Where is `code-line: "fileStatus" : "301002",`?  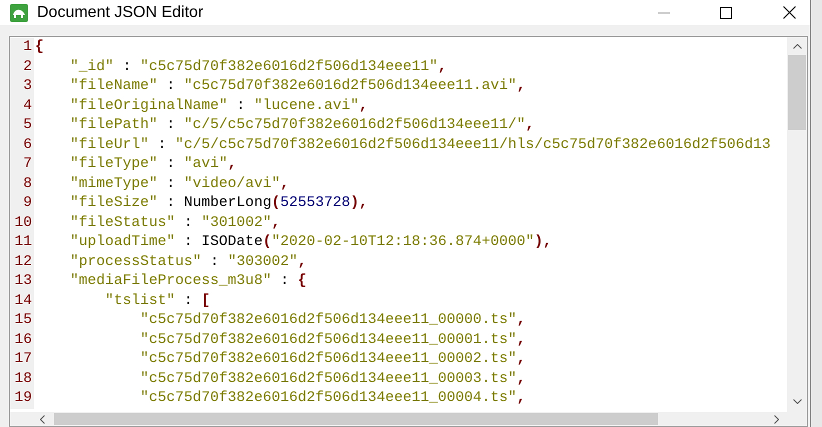
code-line: "fileStatus" : "301002", is located at coordinates (174, 223).